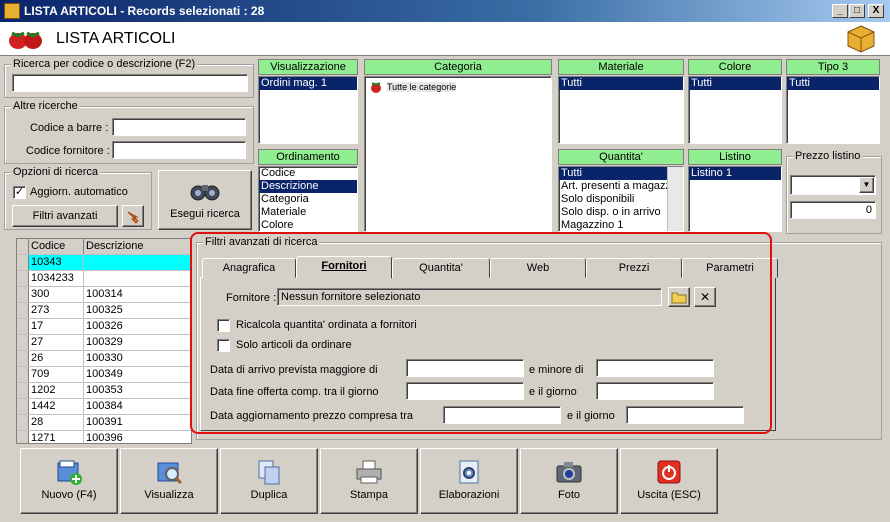  Describe the element at coordinates (25, 40) in the screenshot. I see `strawberry-icon` at that location.